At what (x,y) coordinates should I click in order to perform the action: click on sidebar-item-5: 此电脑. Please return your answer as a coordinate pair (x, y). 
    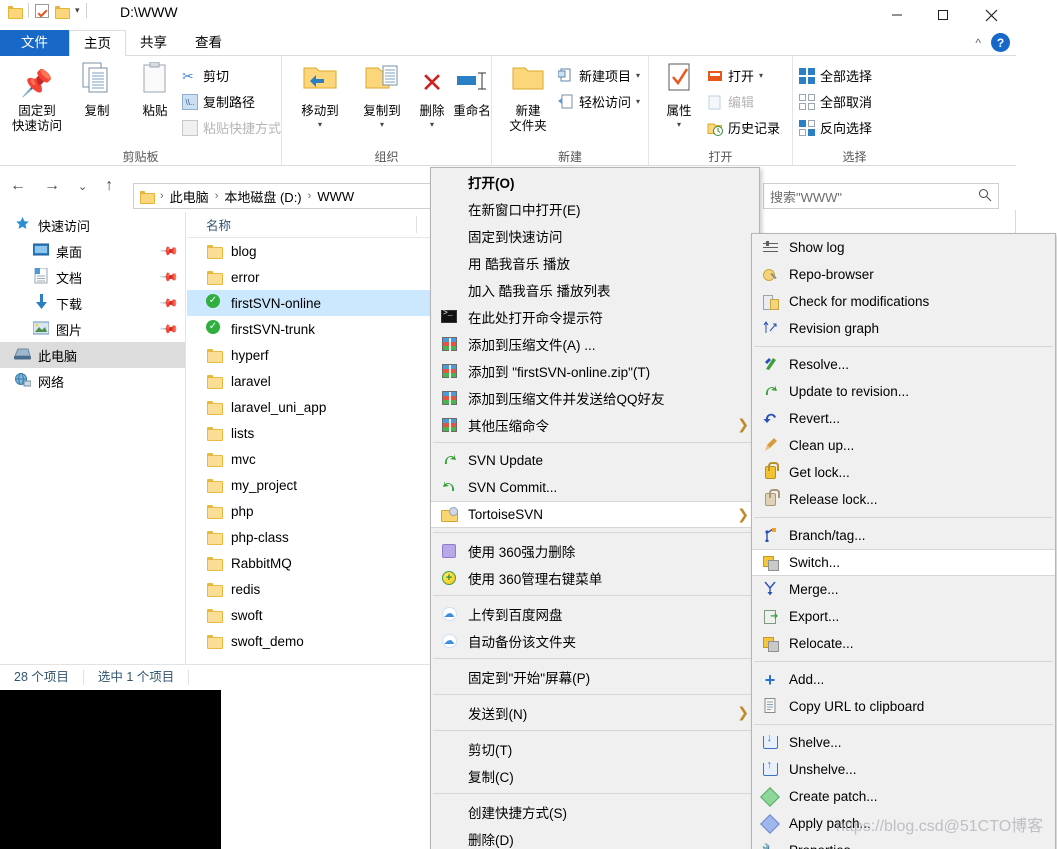
    Looking at the image, I should click on (92, 355).